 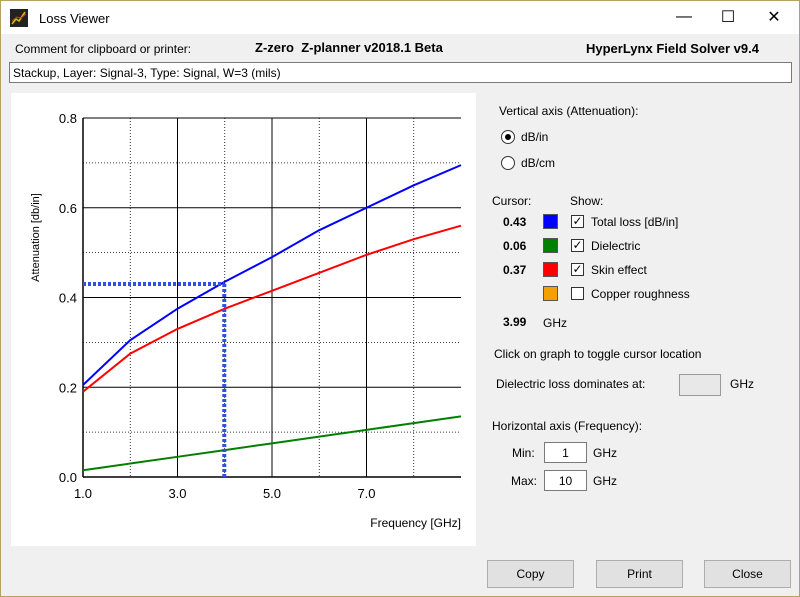 I want to click on maximize-button: ☐, so click(x=728, y=17).